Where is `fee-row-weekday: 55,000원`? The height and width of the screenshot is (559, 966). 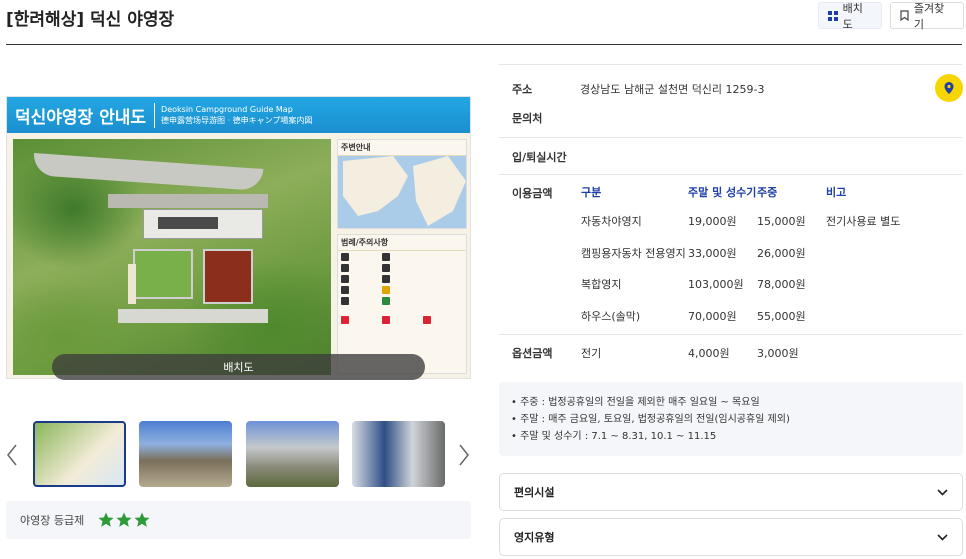 fee-row-weekday: 55,000원 is located at coordinates (781, 316).